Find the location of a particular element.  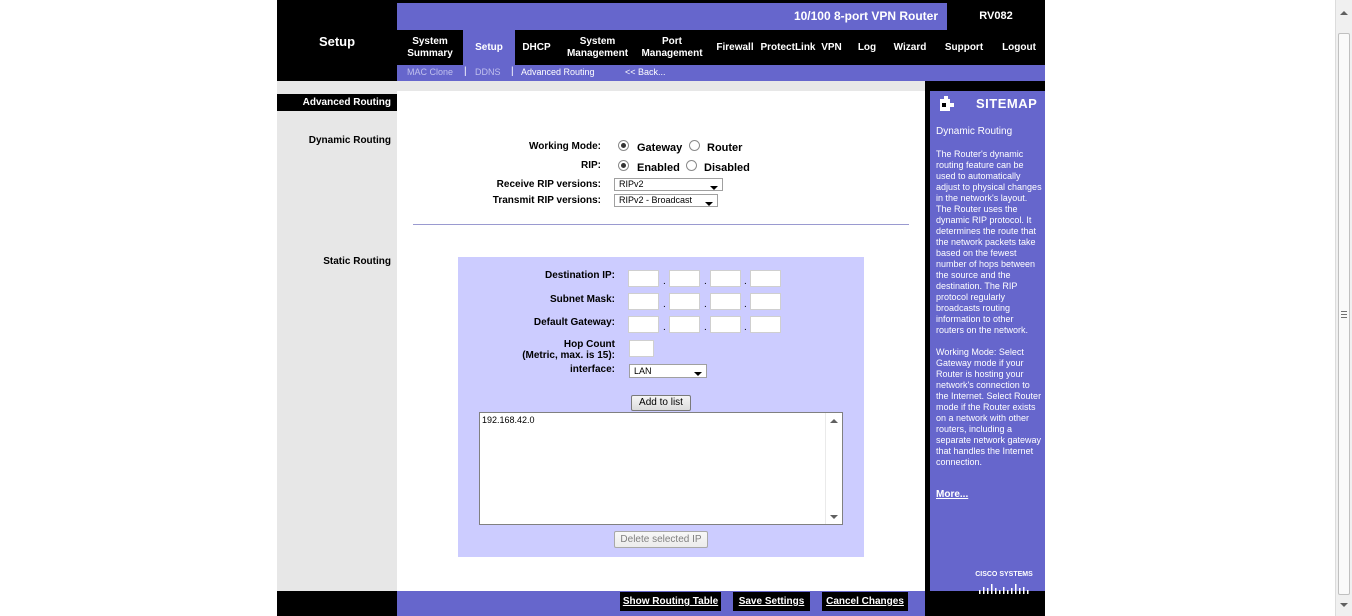

working-mode-label: Working Mode: is located at coordinates (564, 146).